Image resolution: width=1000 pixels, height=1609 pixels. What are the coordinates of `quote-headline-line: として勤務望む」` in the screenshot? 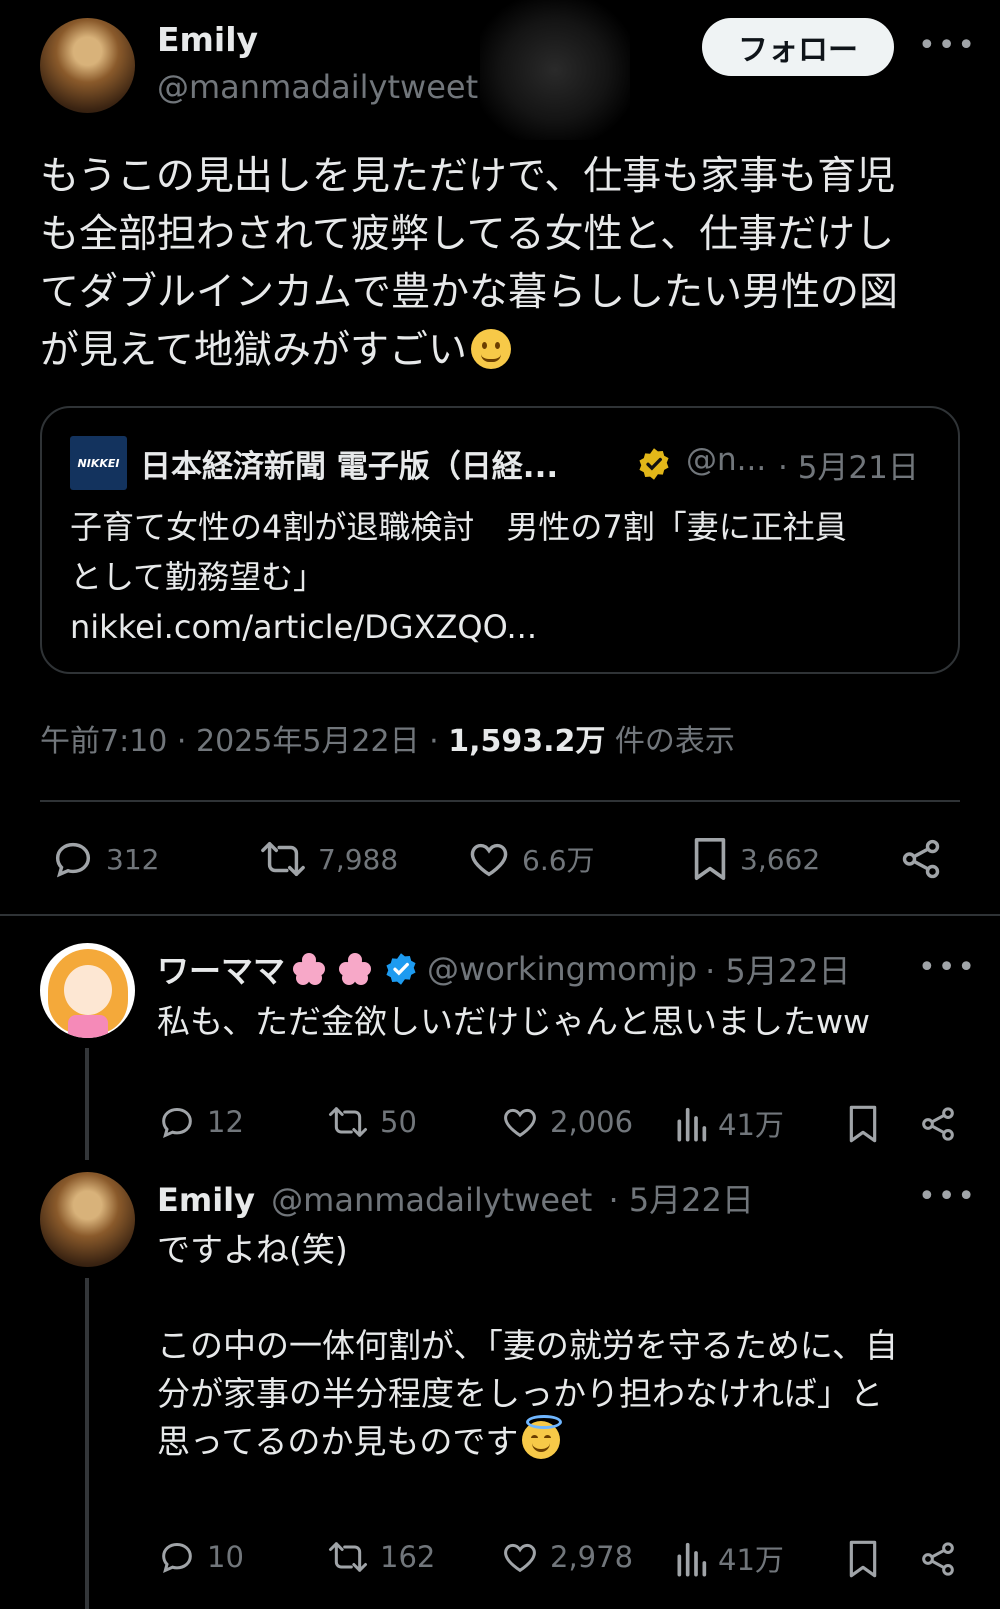 It's located at (198, 577).